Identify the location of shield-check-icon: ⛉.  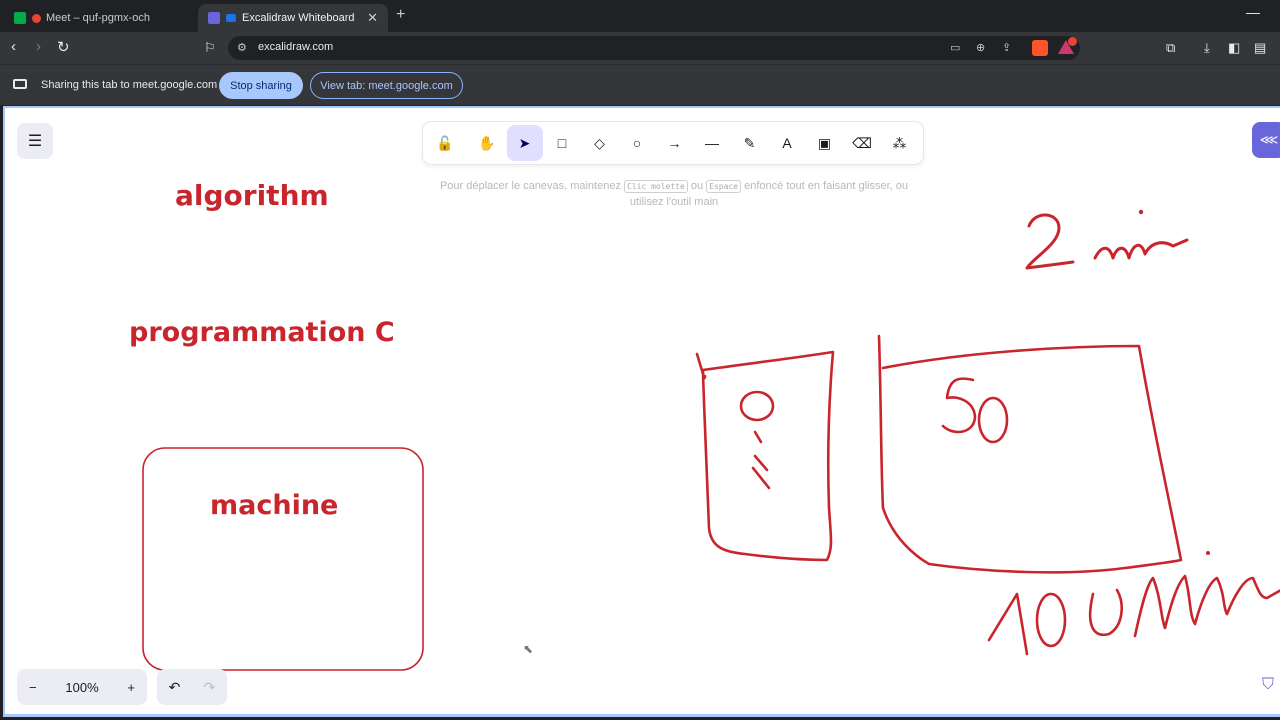
(1268, 685).